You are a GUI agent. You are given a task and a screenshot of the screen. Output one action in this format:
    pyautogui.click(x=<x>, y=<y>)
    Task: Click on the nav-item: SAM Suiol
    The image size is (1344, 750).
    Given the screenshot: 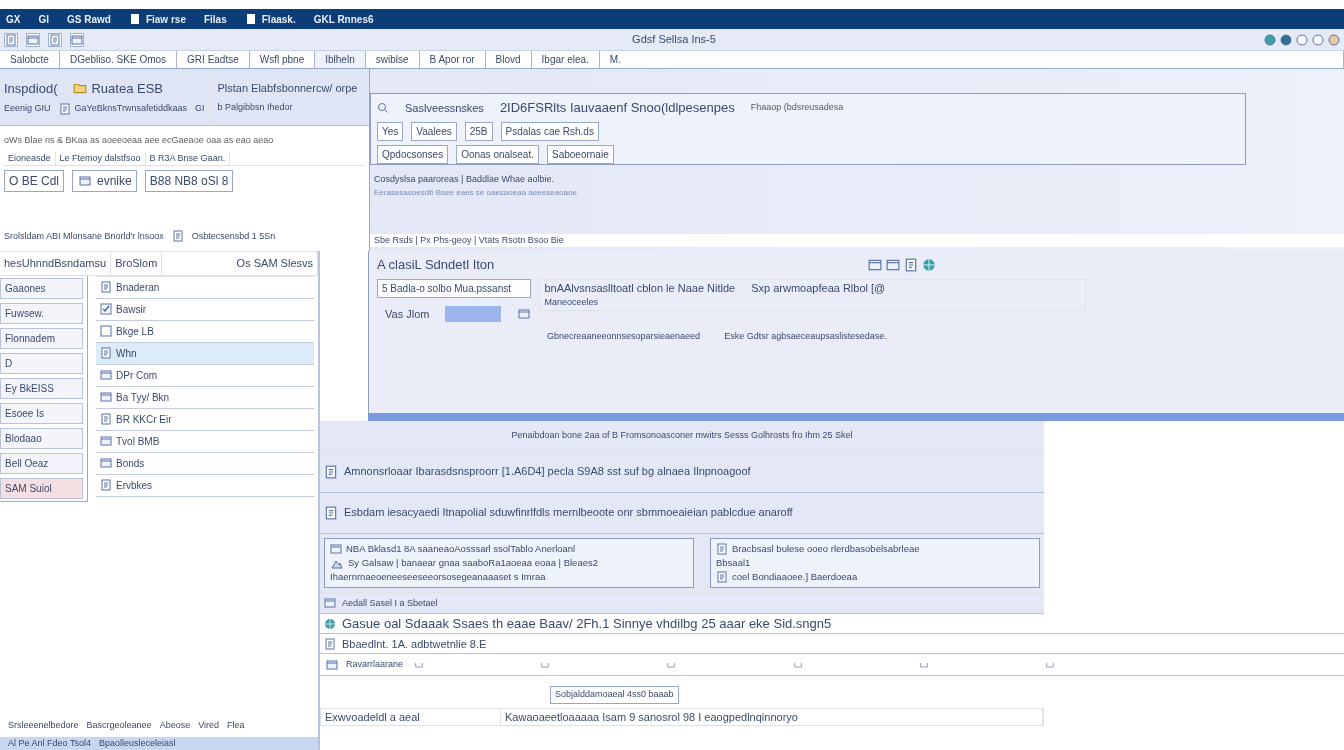 What is the action you would take?
    pyautogui.click(x=41, y=488)
    